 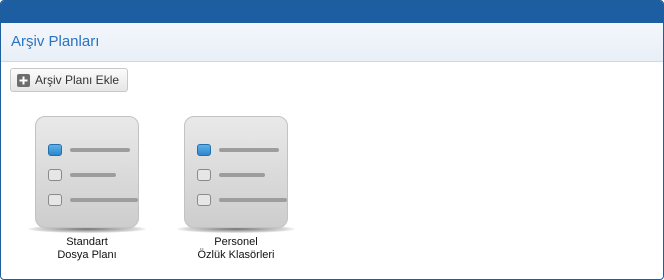 What do you see at coordinates (87, 255) in the screenshot?
I see `plan-tile-label-line2: Dosya Planı` at bounding box center [87, 255].